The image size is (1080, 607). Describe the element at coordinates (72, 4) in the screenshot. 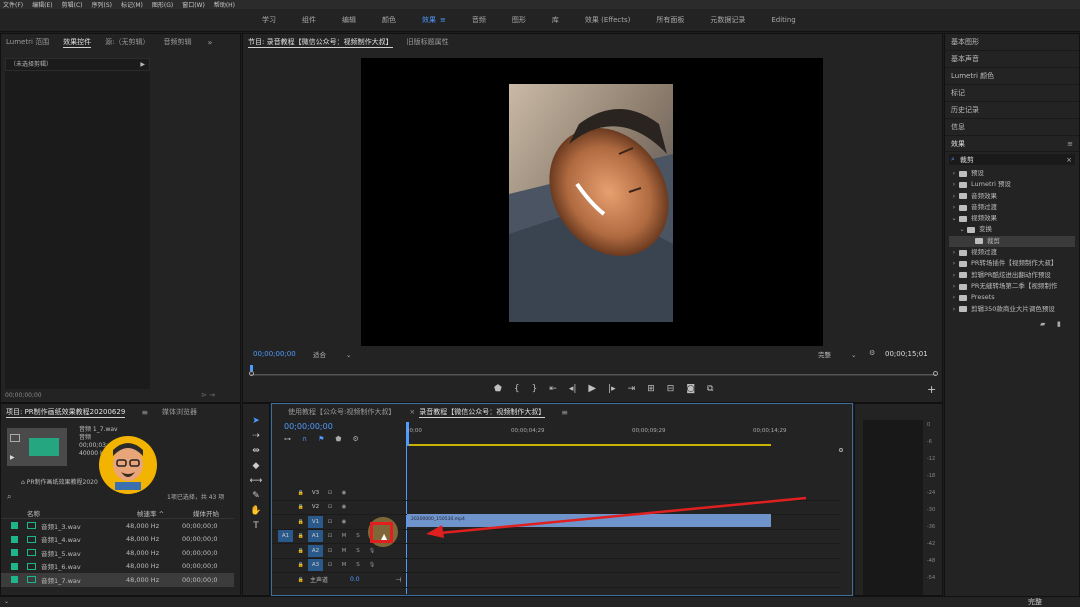

I see `menu-item: 剪辑(C)` at that location.